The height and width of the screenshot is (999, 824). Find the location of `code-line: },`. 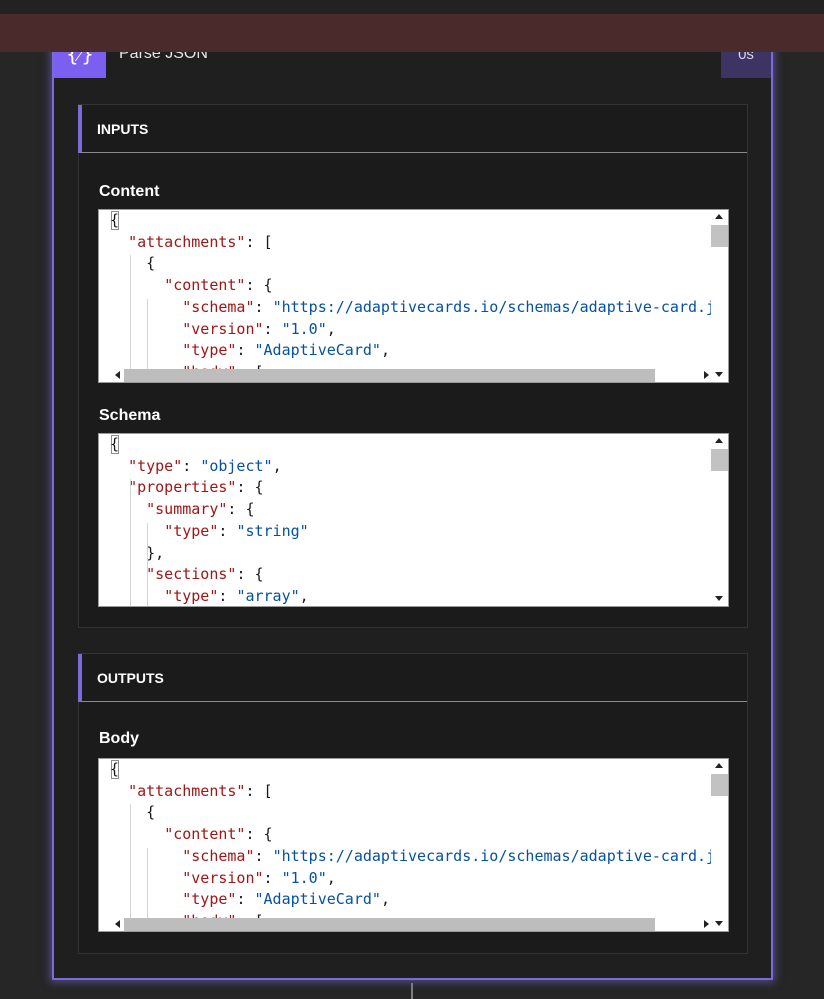

code-line: }, is located at coordinates (137, 552).